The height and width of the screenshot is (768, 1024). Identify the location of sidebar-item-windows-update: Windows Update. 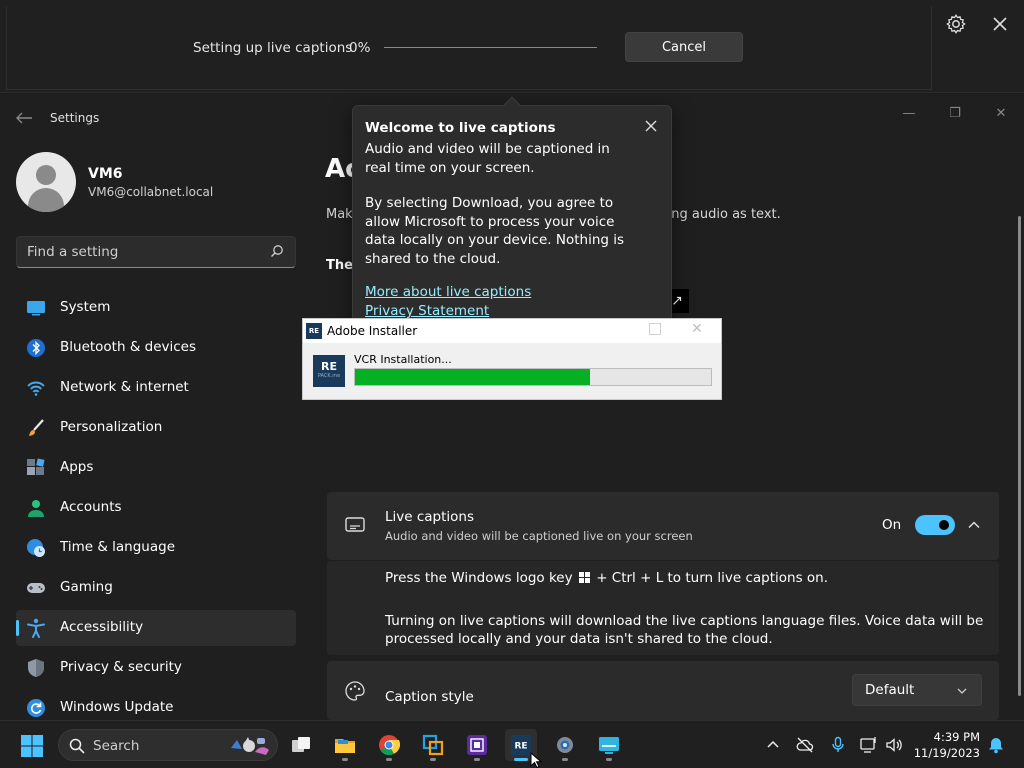
(156, 705).